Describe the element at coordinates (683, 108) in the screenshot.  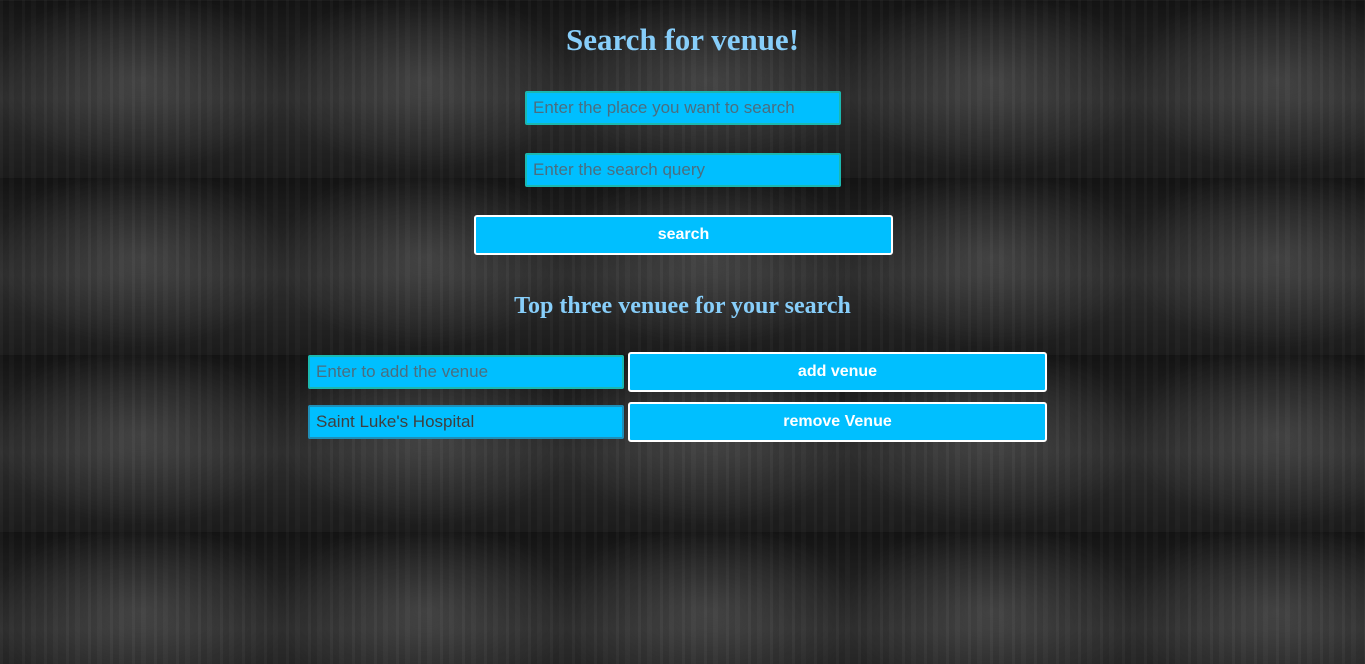
I see `place-search-input` at that location.